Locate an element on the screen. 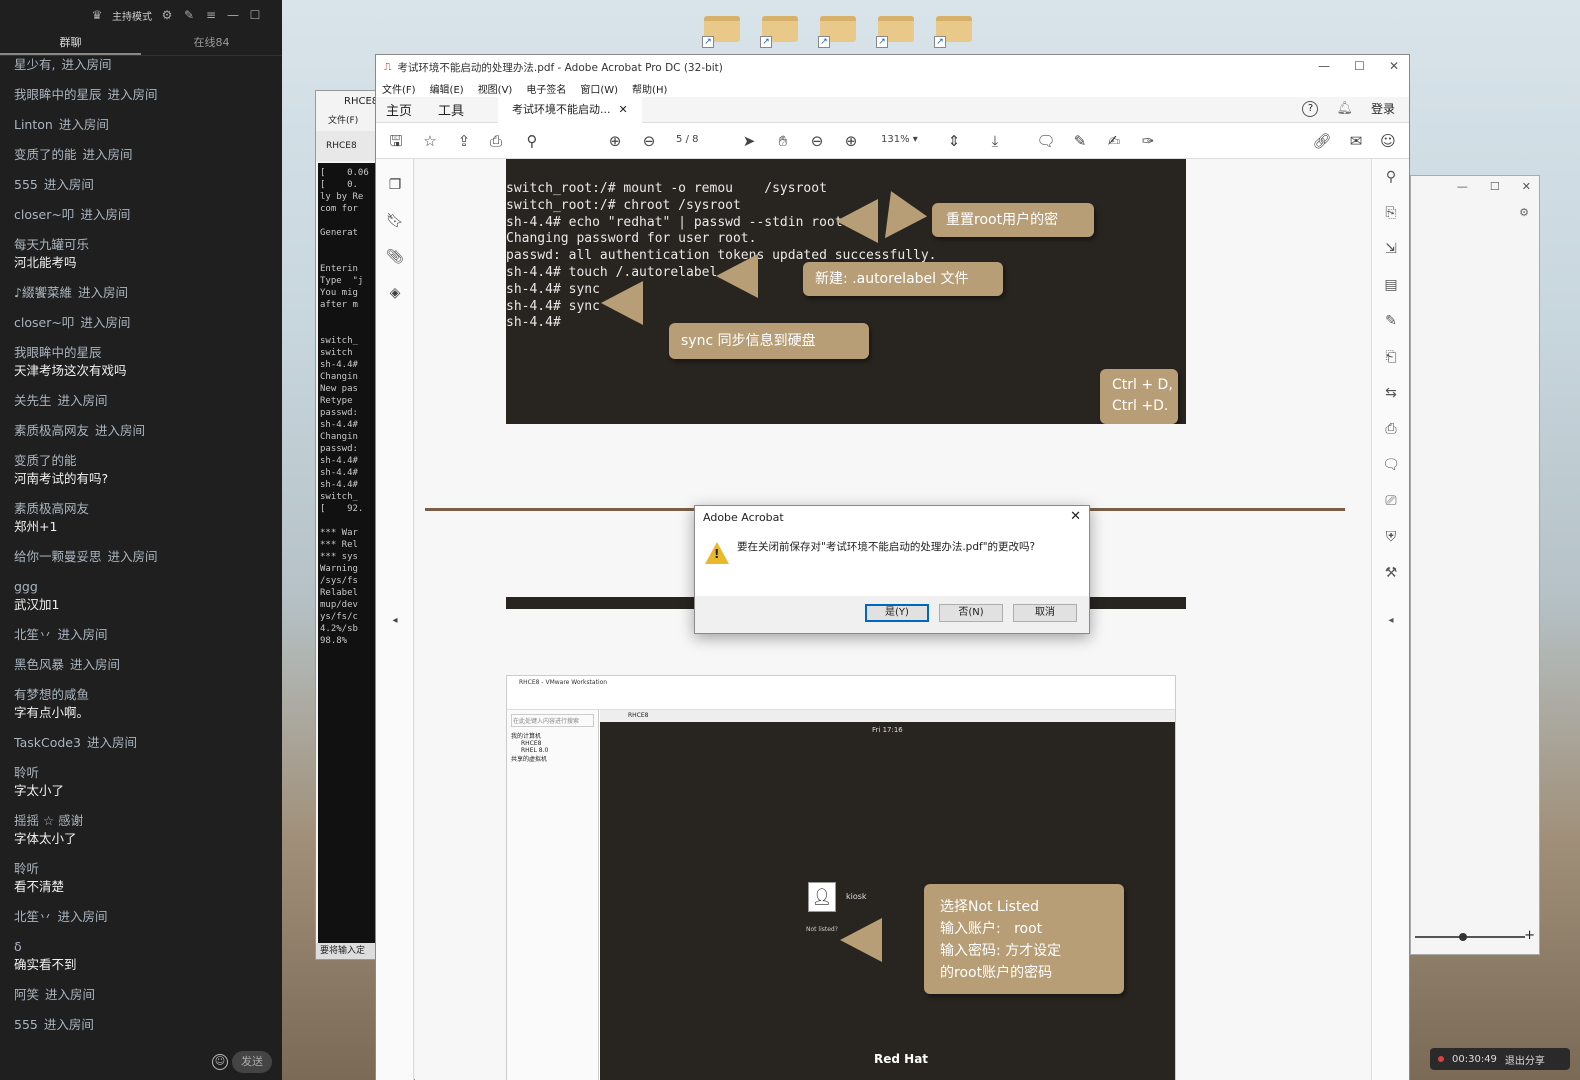 This screenshot has height=1080, width=1580. chat-nickname: Linton is located at coordinates (33, 124).